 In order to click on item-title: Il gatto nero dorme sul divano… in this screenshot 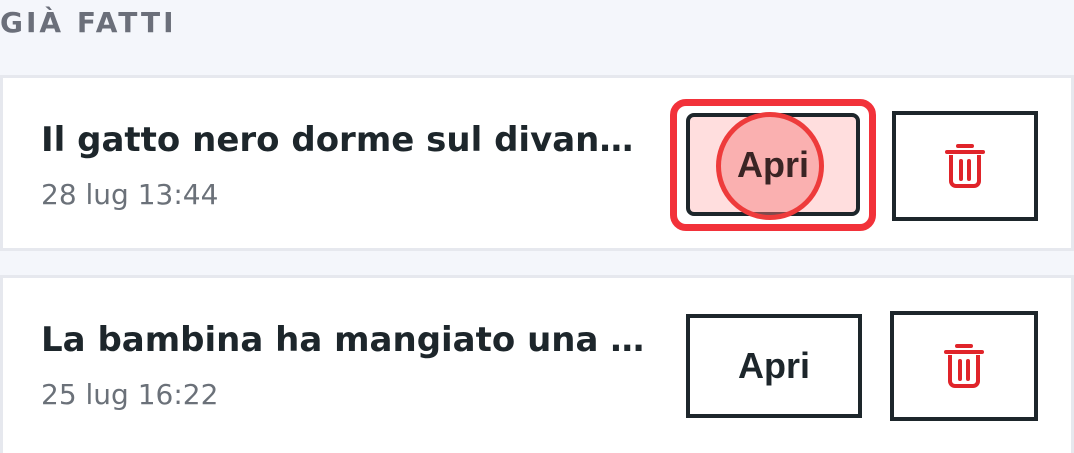, I will do `click(346, 140)`.